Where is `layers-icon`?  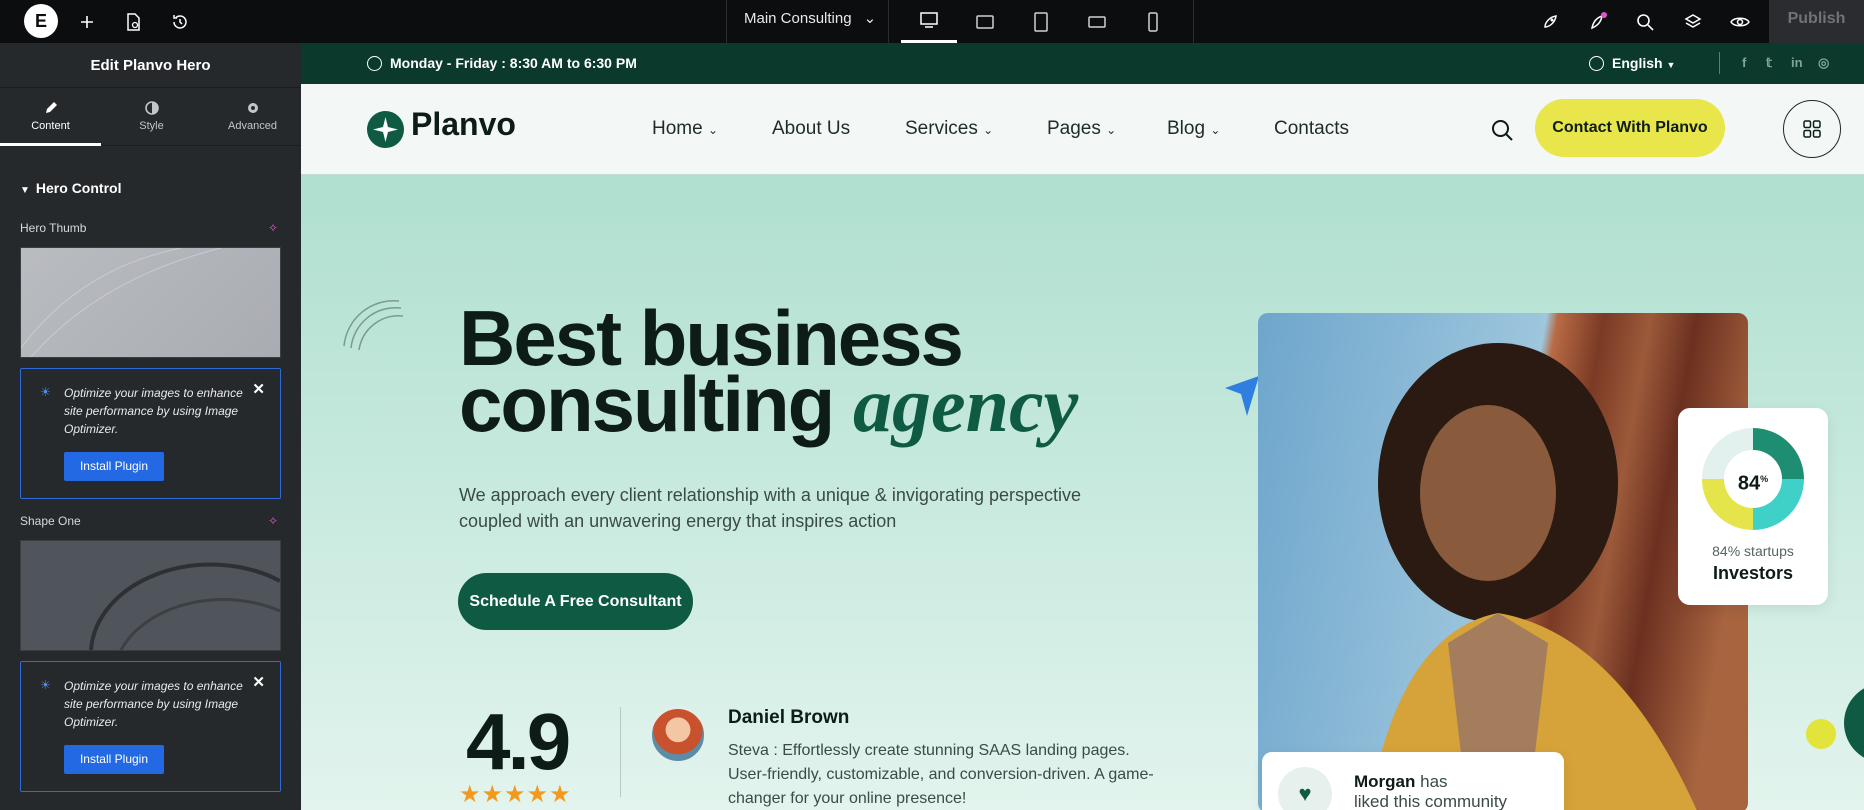
layers-icon is located at coordinates (1693, 22).